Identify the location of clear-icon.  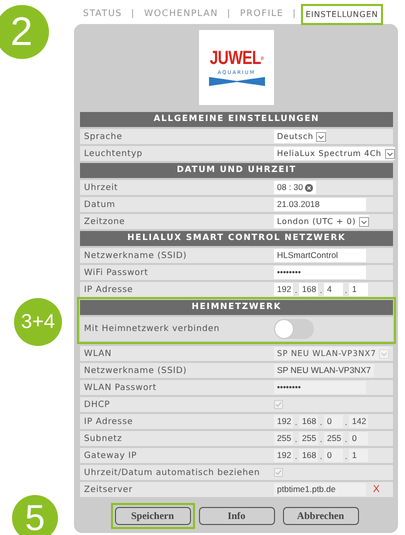
(309, 188).